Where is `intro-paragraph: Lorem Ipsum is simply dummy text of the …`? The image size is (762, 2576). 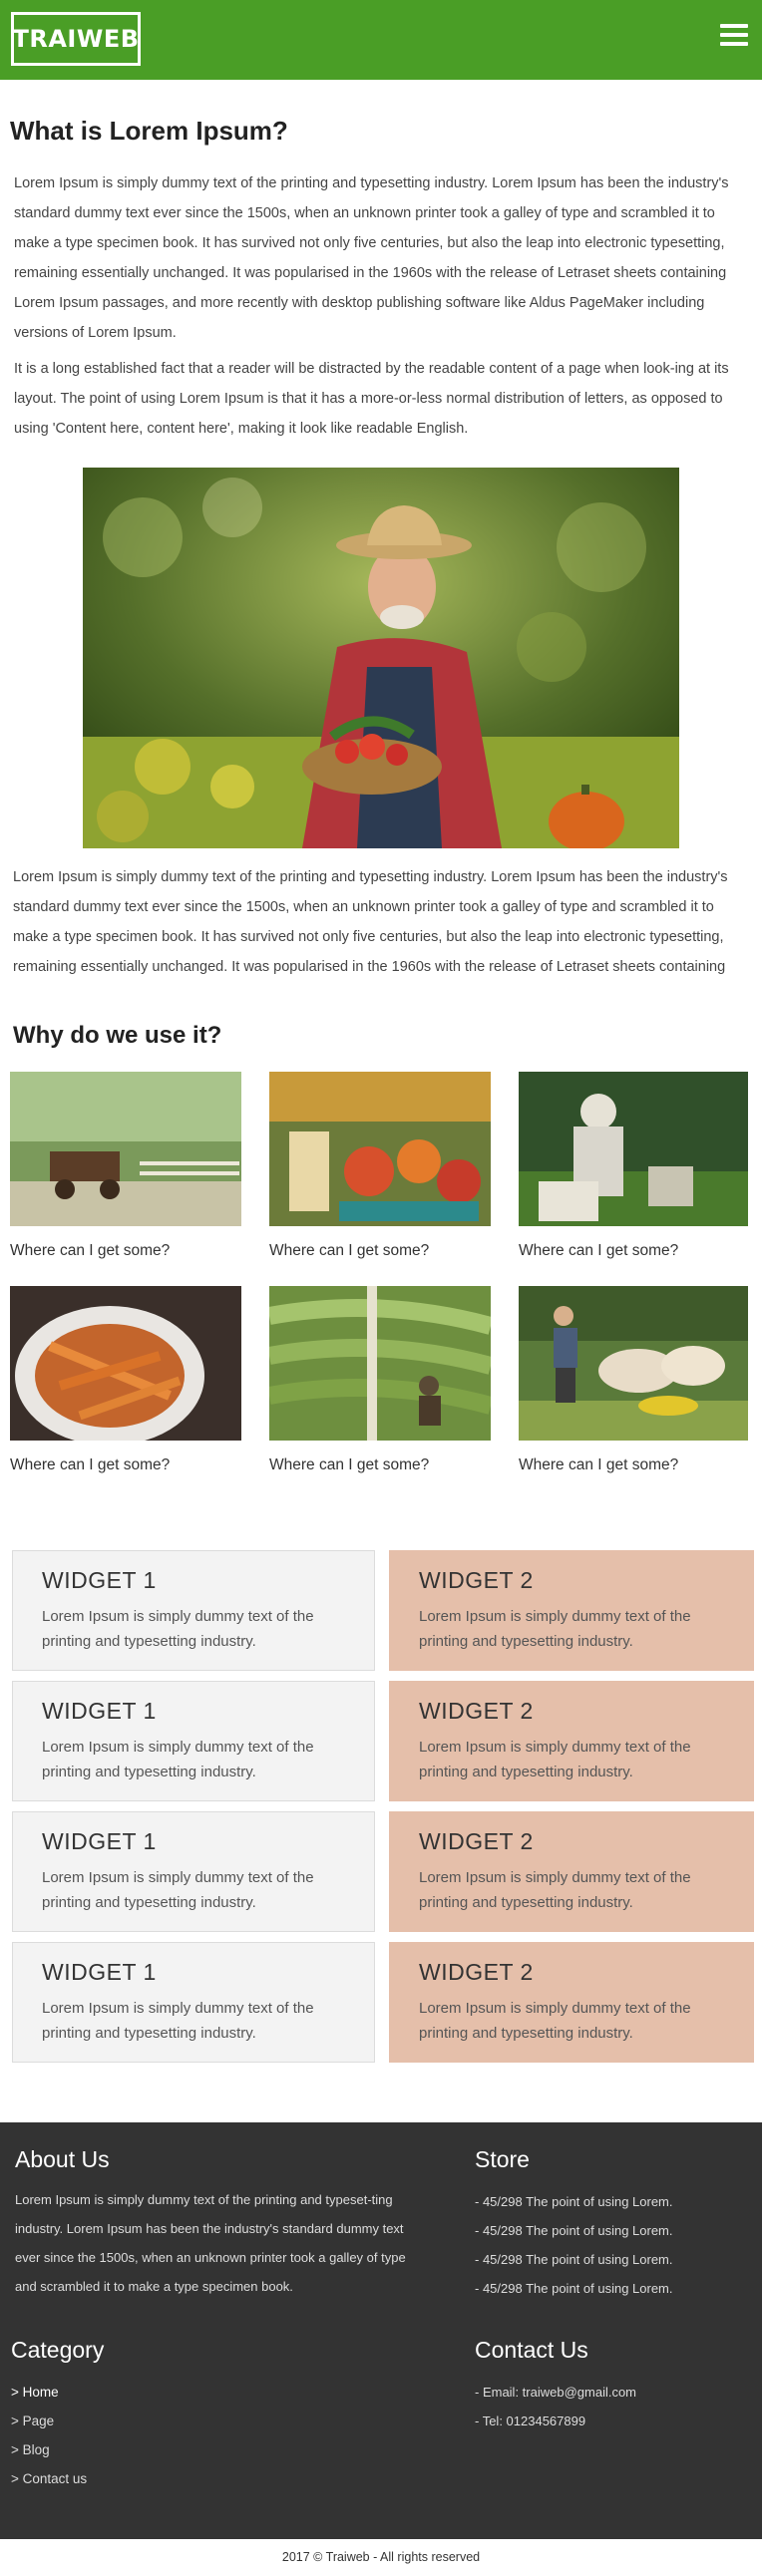 intro-paragraph: Lorem Ipsum is simply dummy text of the … is located at coordinates (371, 258).